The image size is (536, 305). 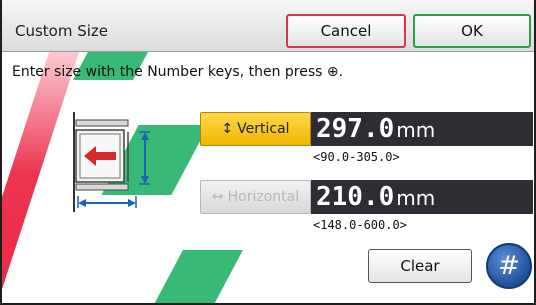 I want to click on vertical-label: Vertical, so click(x=263, y=129).